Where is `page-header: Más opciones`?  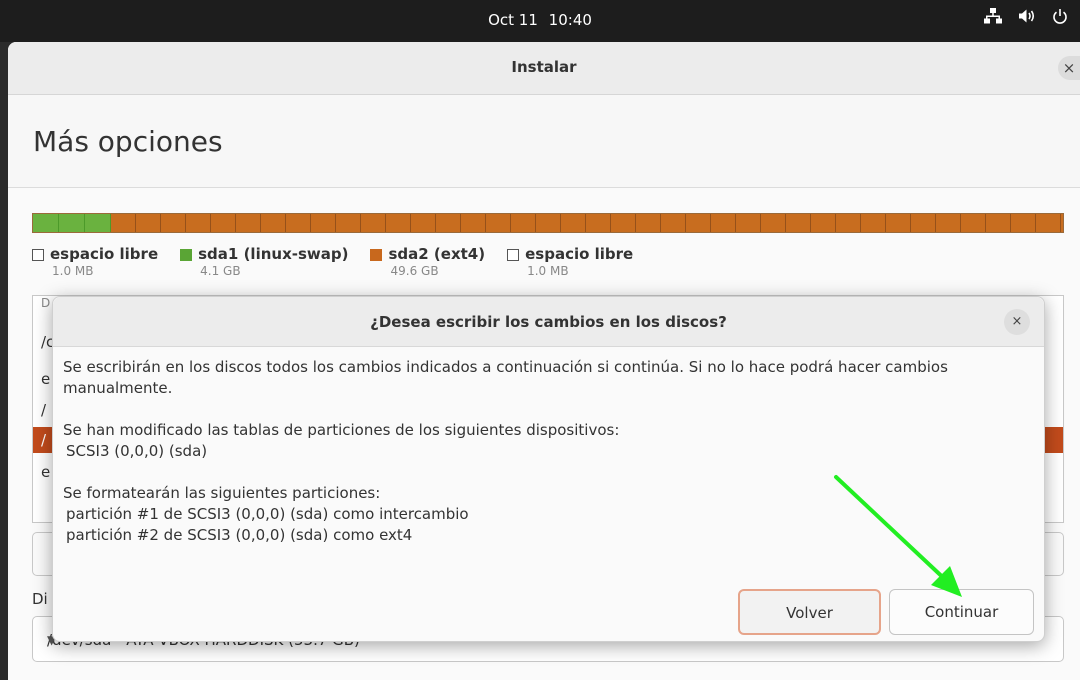 page-header: Más opciones is located at coordinates (544, 141).